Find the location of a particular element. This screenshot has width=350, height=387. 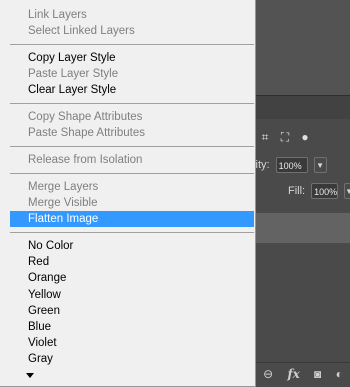

layer-filter-toolbar: ⌗ ⛶ ● is located at coordinates (300, 137).